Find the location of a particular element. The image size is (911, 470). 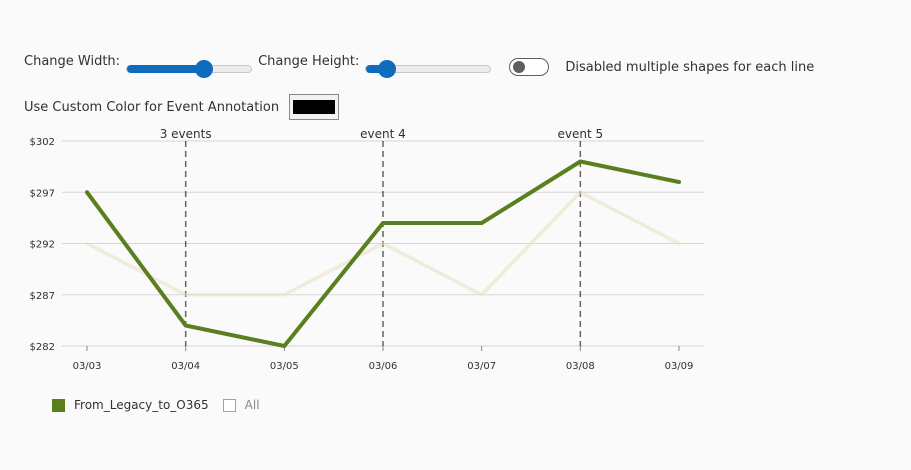

x-tick-label: 03/08 is located at coordinates (580, 366).